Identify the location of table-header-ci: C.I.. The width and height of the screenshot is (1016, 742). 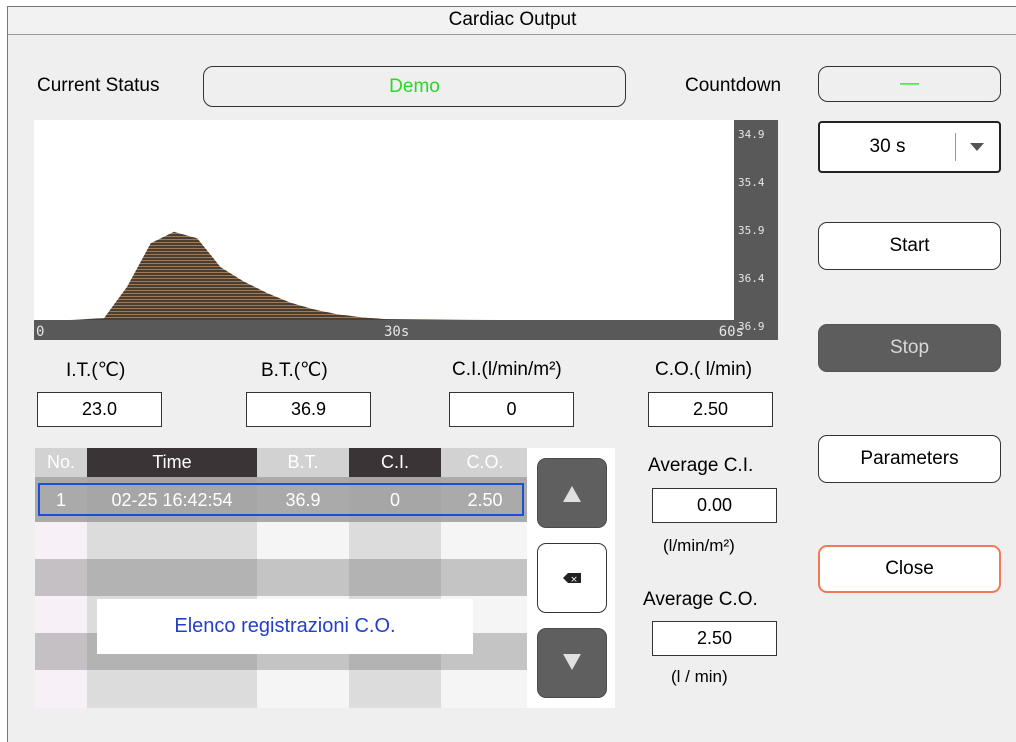
(395, 462).